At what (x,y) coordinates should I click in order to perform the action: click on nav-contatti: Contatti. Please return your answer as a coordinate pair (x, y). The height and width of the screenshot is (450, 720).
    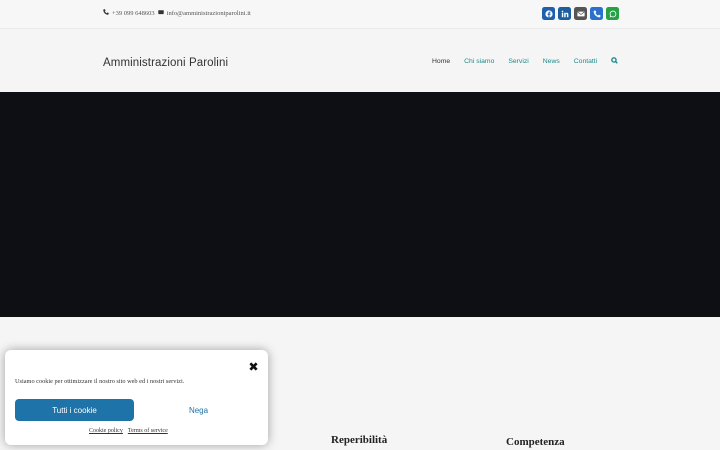
    Looking at the image, I should click on (585, 61).